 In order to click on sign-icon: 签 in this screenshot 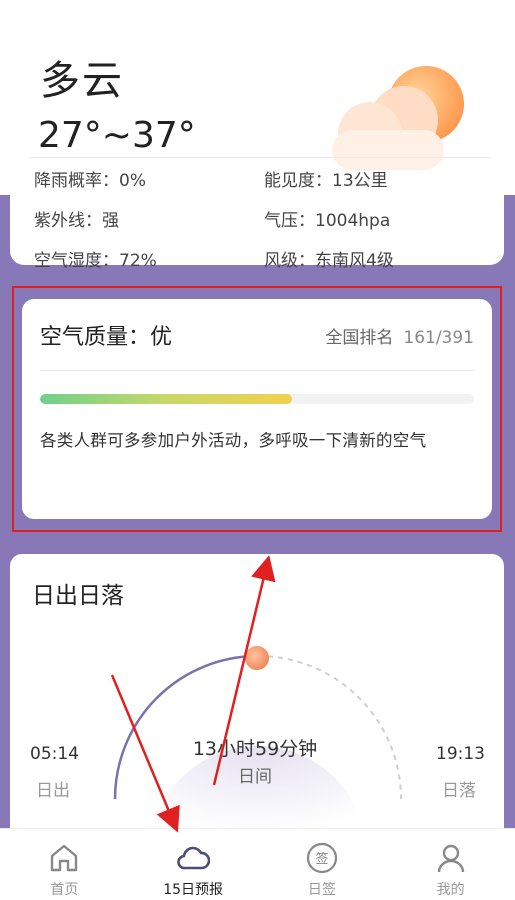, I will do `click(321, 858)`.